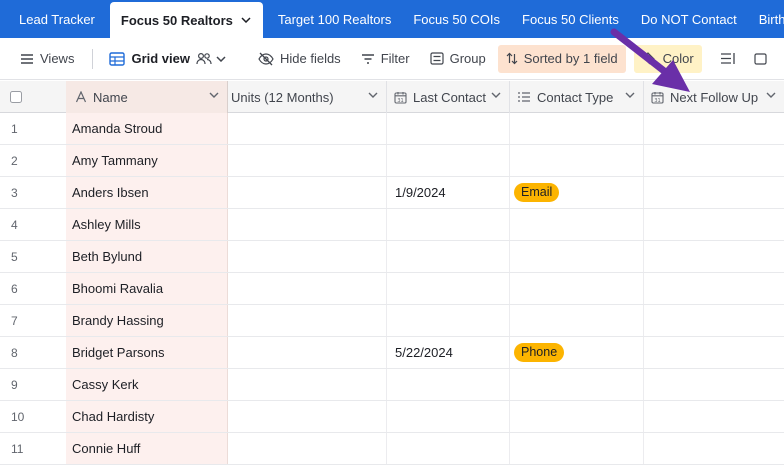  What do you see at coordinates (448, 192) in the screenshot?
I see `last-contact-cell: 1/9/2024` at bounding box center [448, 192].